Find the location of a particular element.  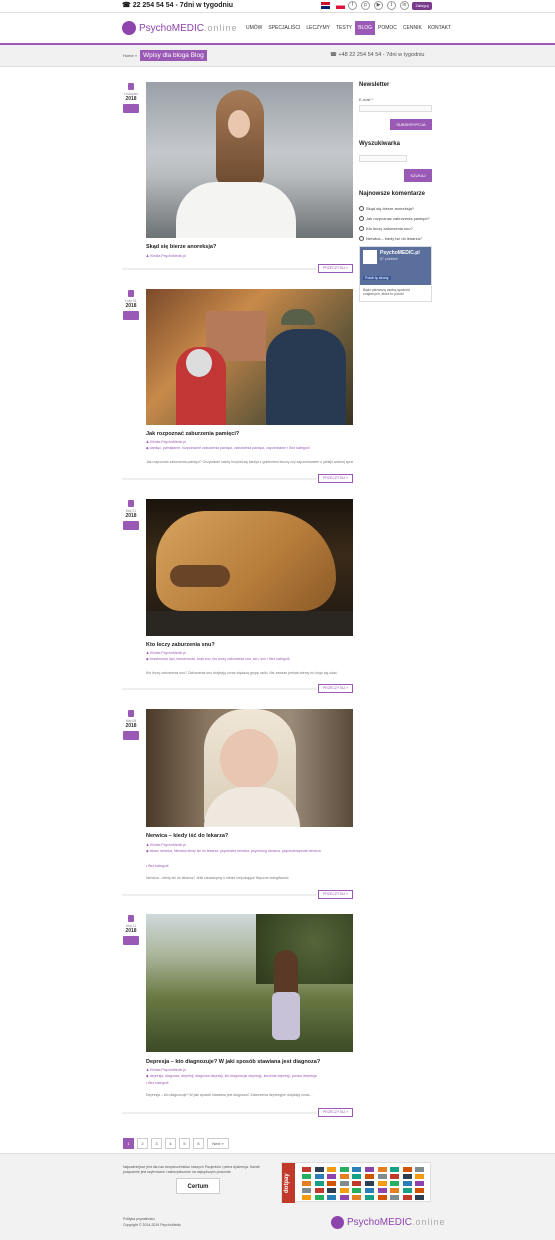

footer-logo: PsychoMEDIC.online is located at coordinates (388, 1222).